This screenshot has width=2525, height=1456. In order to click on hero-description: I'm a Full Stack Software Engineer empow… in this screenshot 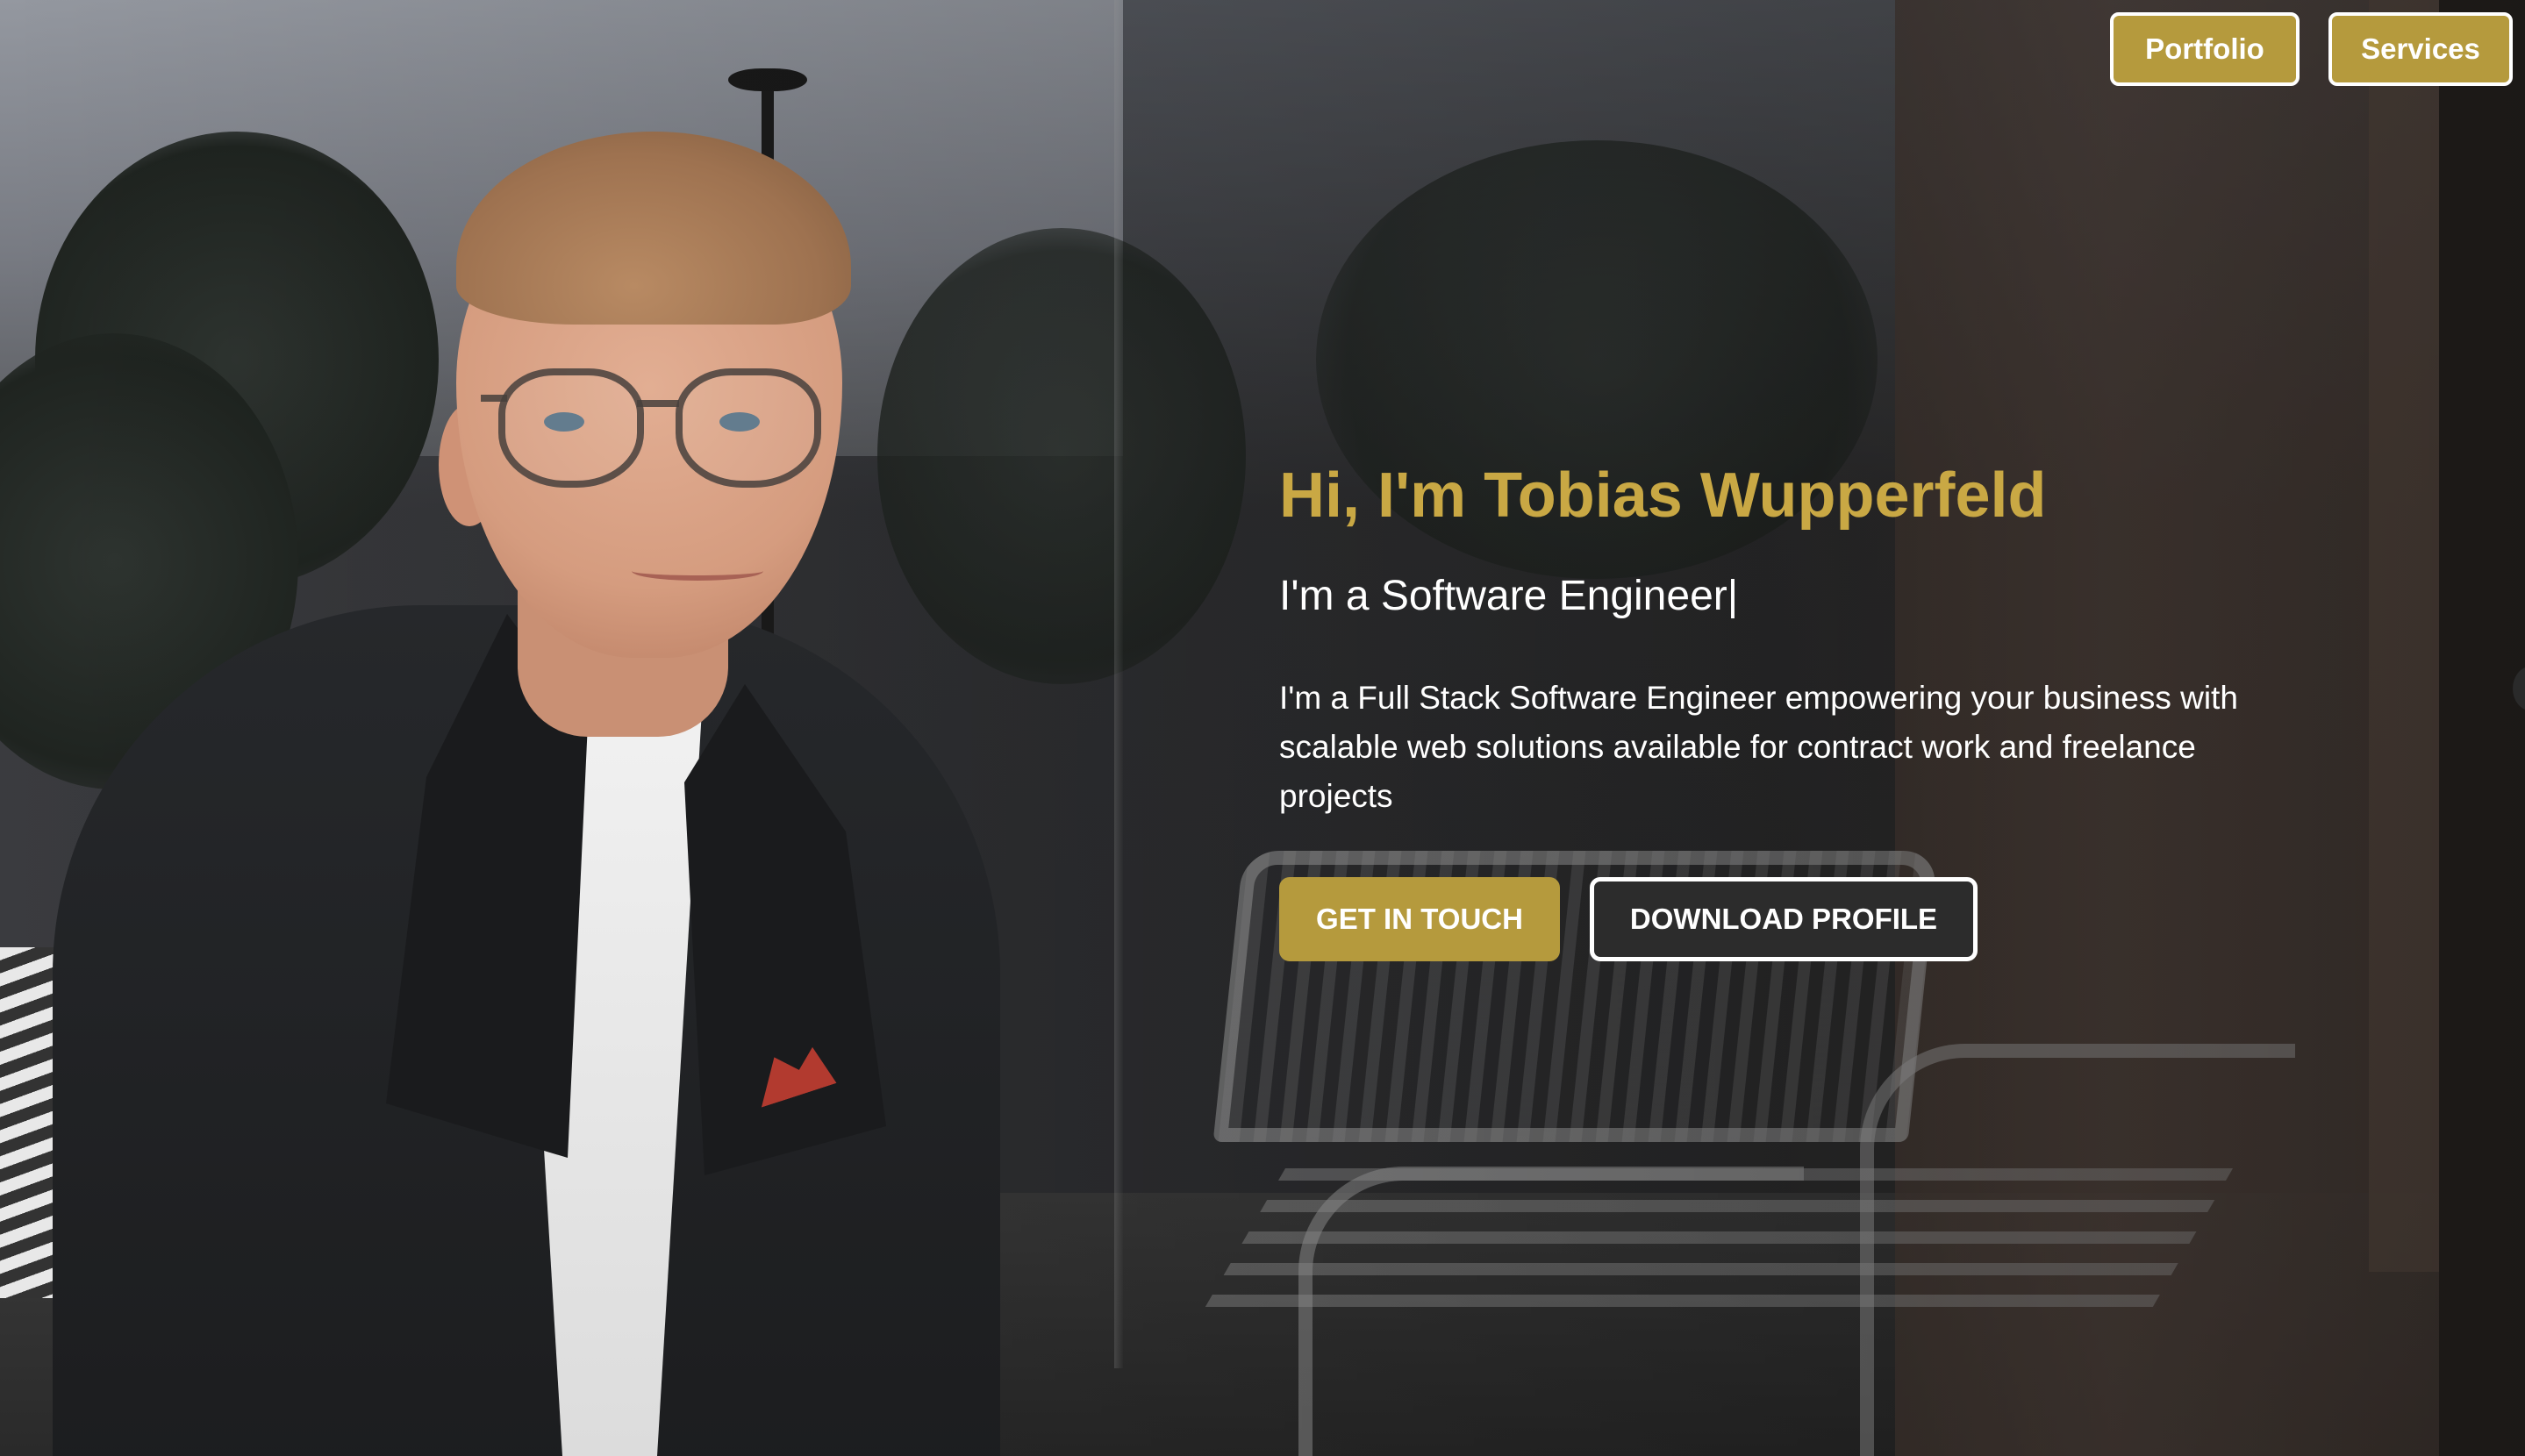, I will do `click(1758, 747)`.